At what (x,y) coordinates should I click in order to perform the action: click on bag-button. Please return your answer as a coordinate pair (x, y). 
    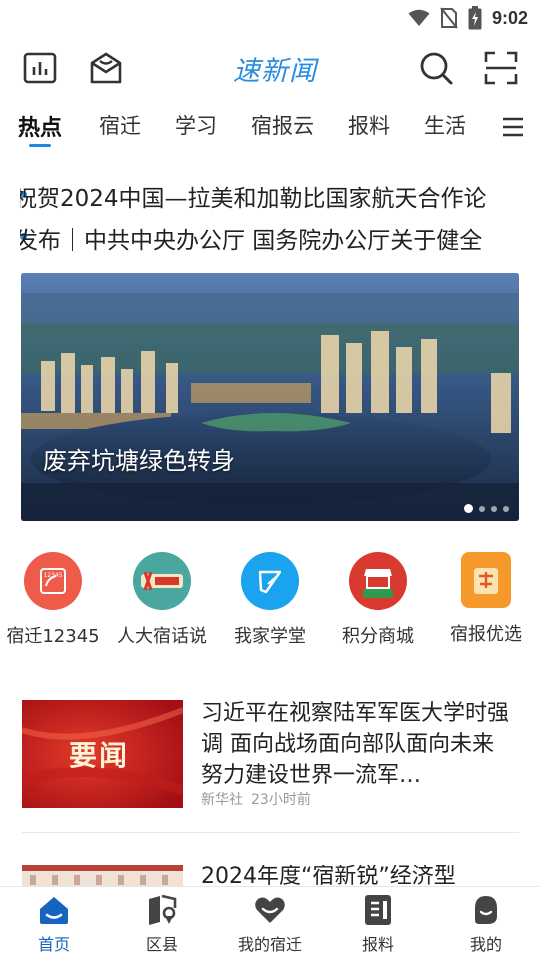
    Looking at the image, I should click on (106, 68).